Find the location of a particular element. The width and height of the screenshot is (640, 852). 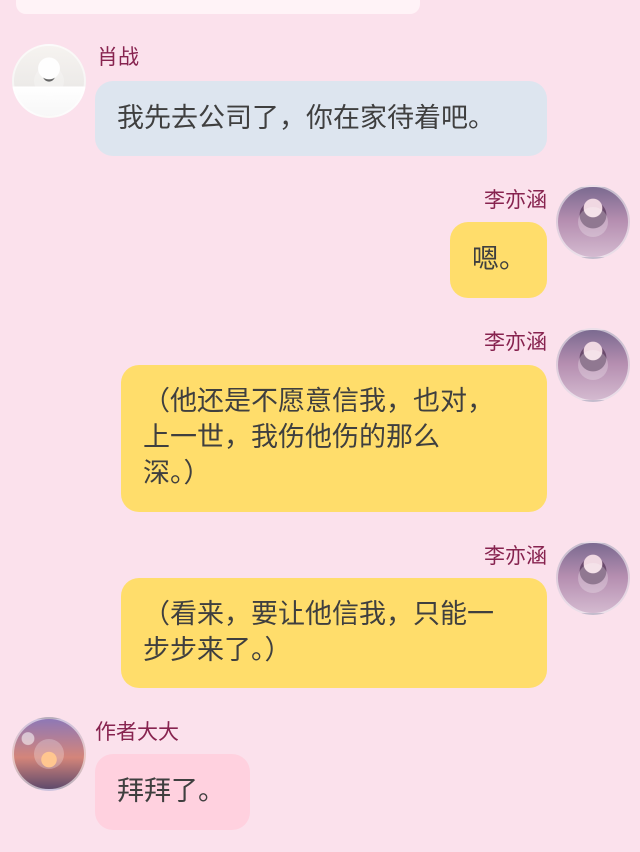

message-bubble: 嗯。 is located at coordinates (498, 260).